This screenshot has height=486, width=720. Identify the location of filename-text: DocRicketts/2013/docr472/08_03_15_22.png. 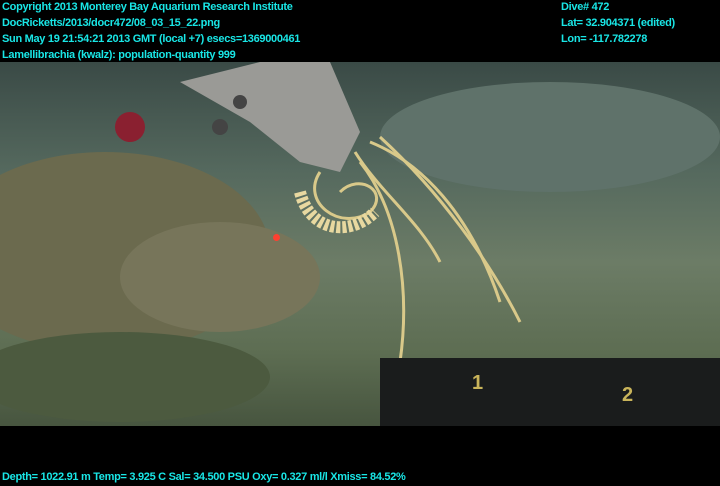
(111, 23).